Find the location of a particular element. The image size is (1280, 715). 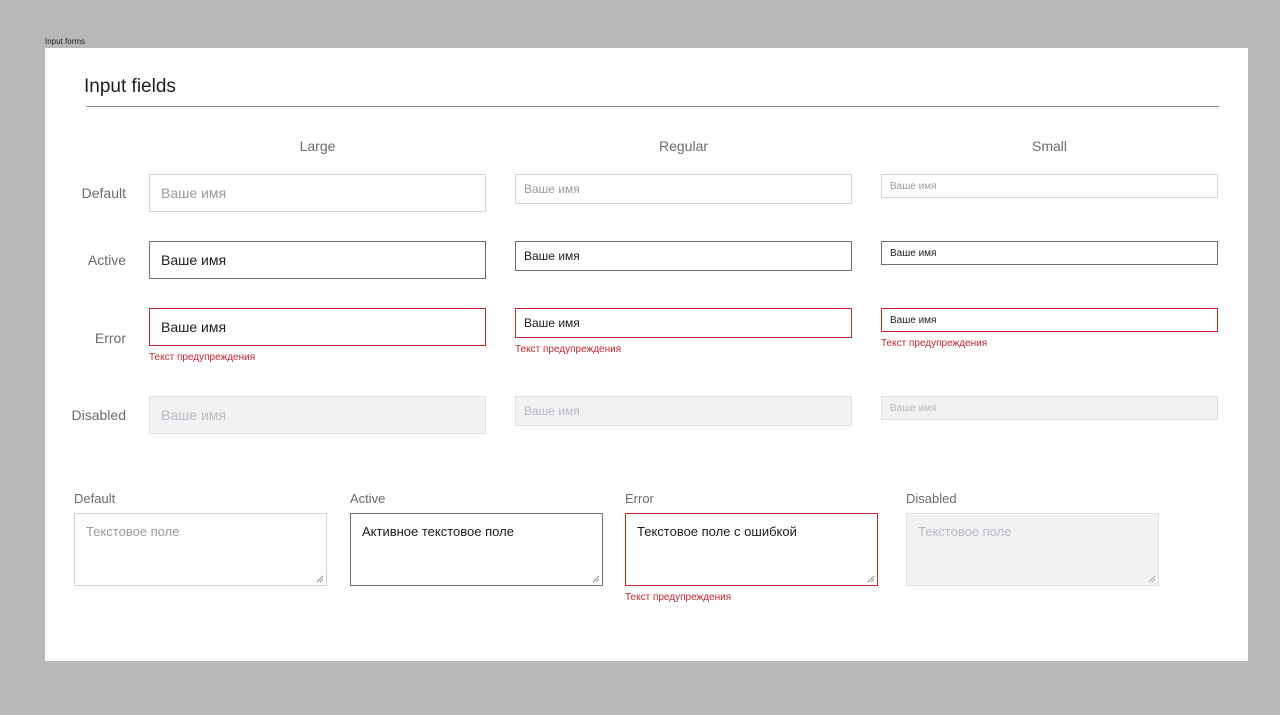

input-large-active: Ваше имя is located at coordinates (317, 260).